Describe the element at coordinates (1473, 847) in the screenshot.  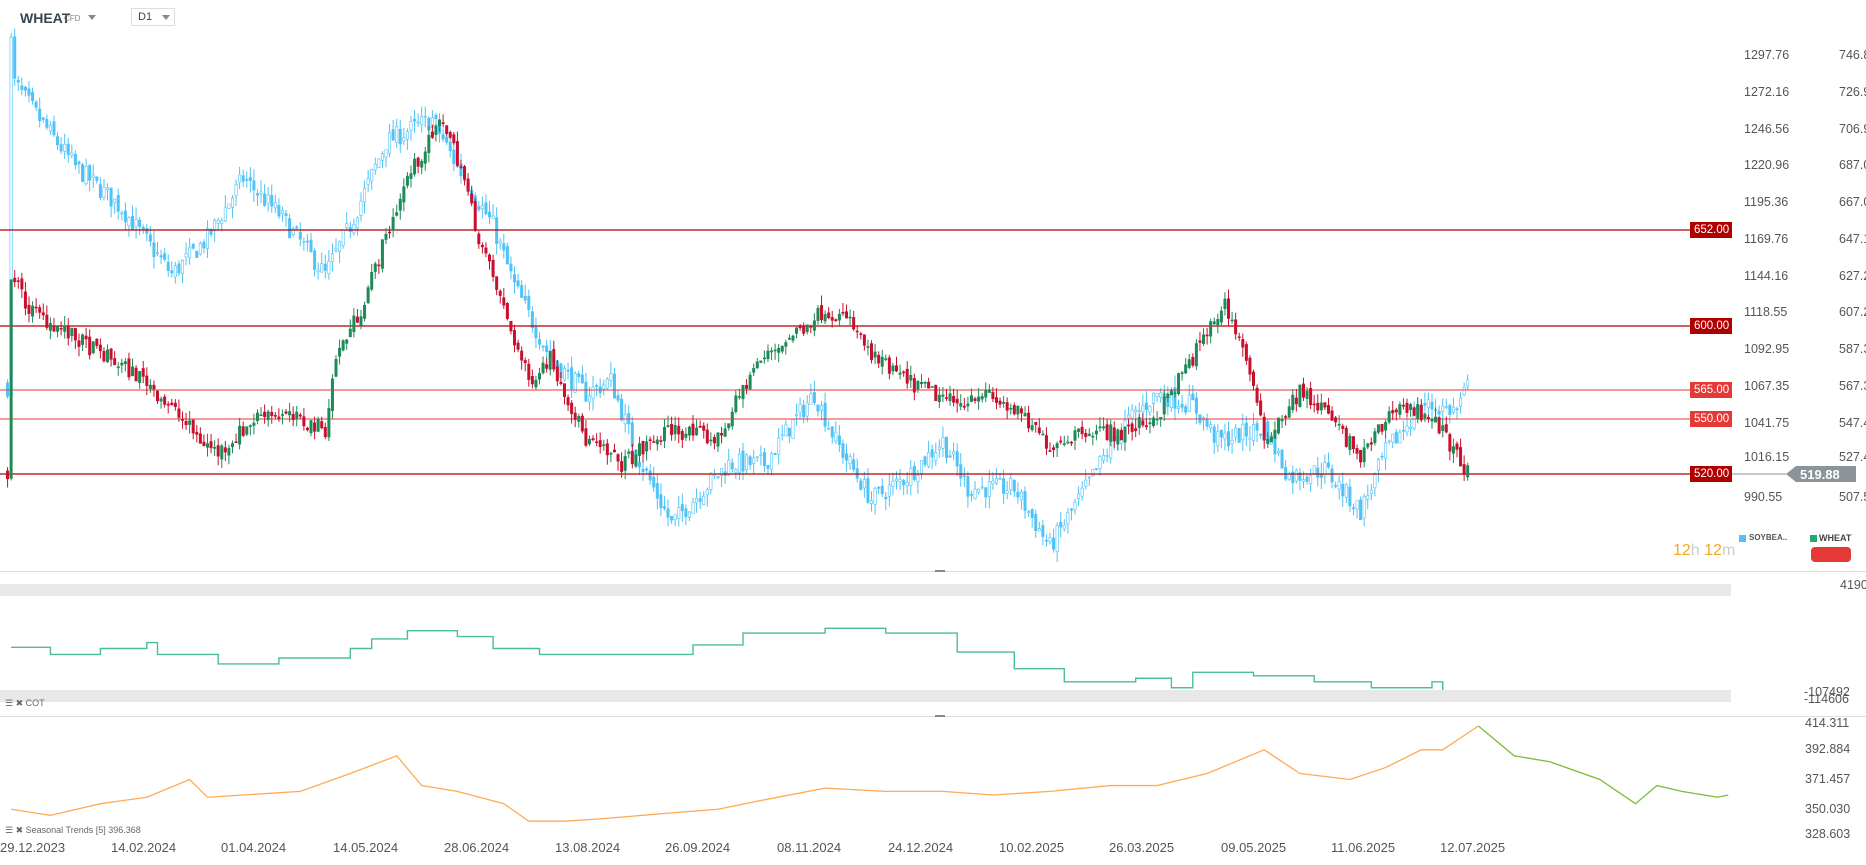
I see `date-axis-label: 12.07.2025` at that location.